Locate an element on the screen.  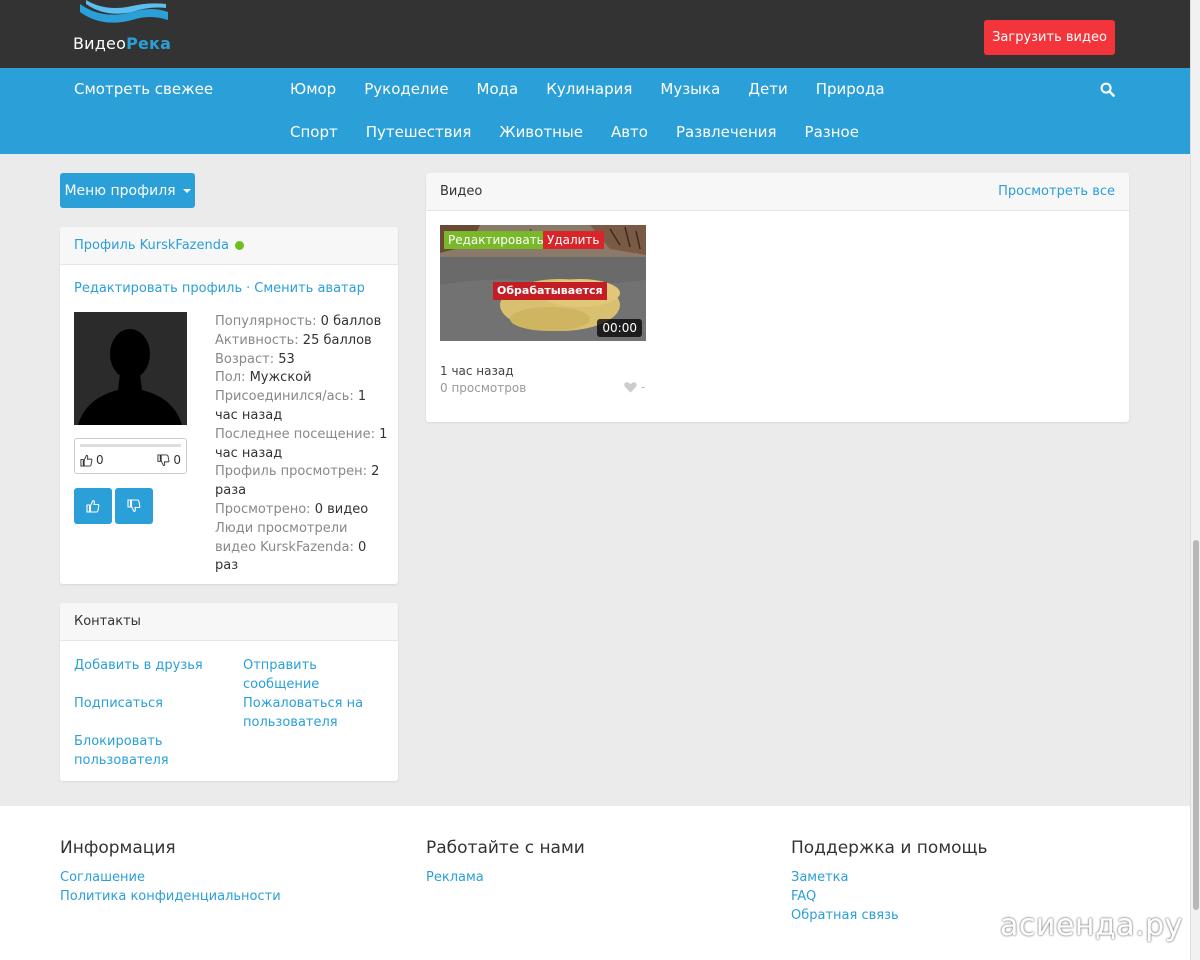
watermark: асиенда.ру is located at coordinates (1091, 925).